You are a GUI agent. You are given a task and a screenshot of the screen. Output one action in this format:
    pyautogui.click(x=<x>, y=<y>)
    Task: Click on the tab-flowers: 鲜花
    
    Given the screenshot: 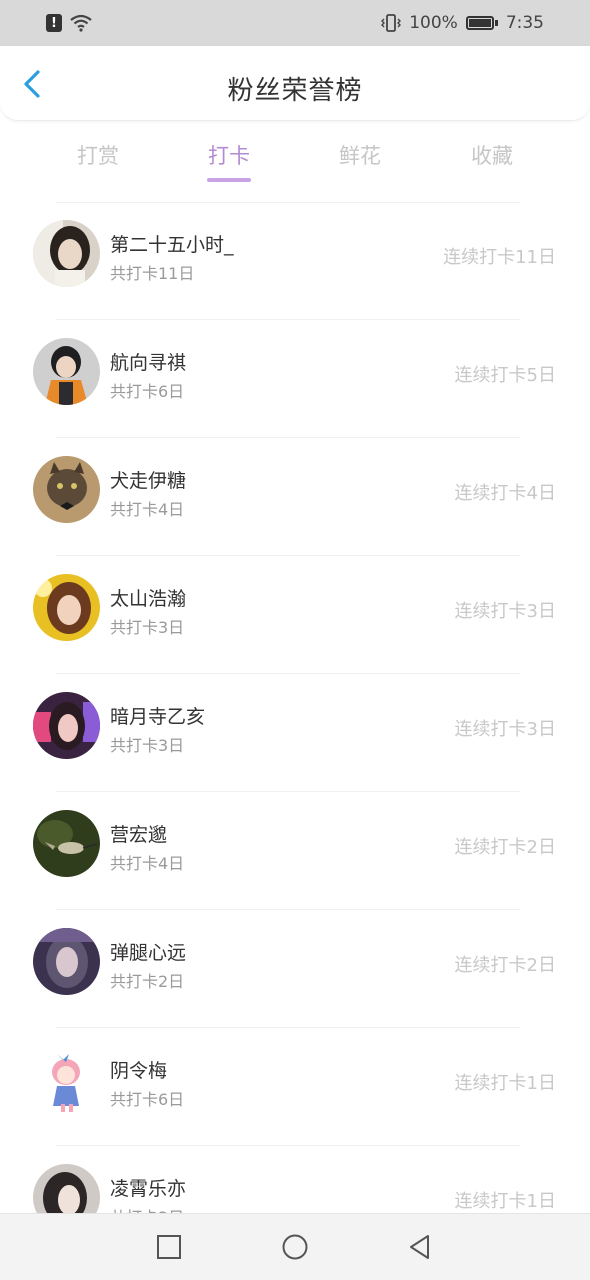 What is the action you would take?
    pyautogui.click(x=360, y=155)
    